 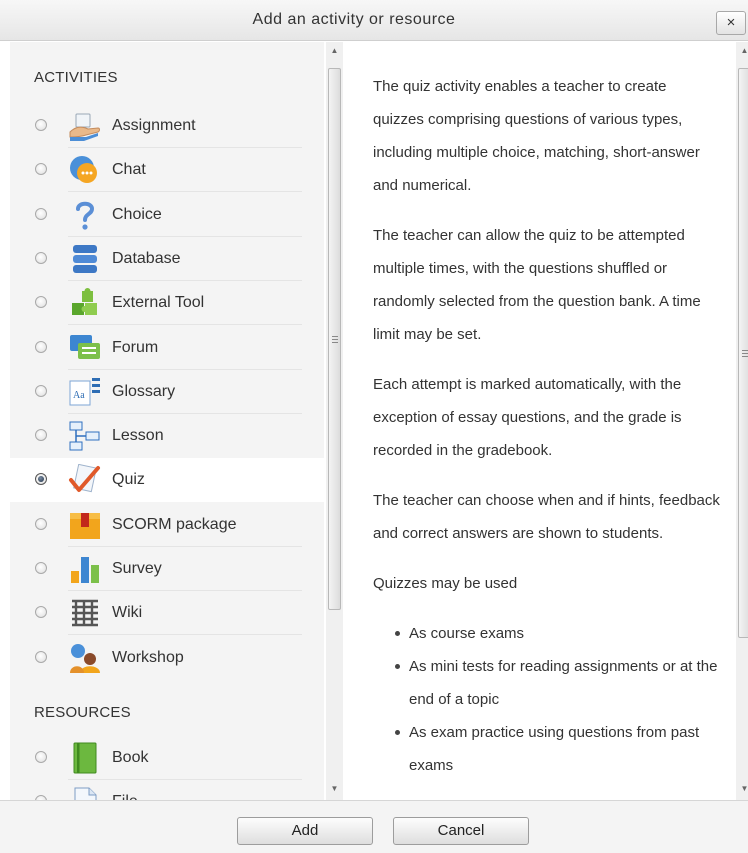 I want to click on module-list-scrollbar: ▲ ▼, so click(x=334, y=421).